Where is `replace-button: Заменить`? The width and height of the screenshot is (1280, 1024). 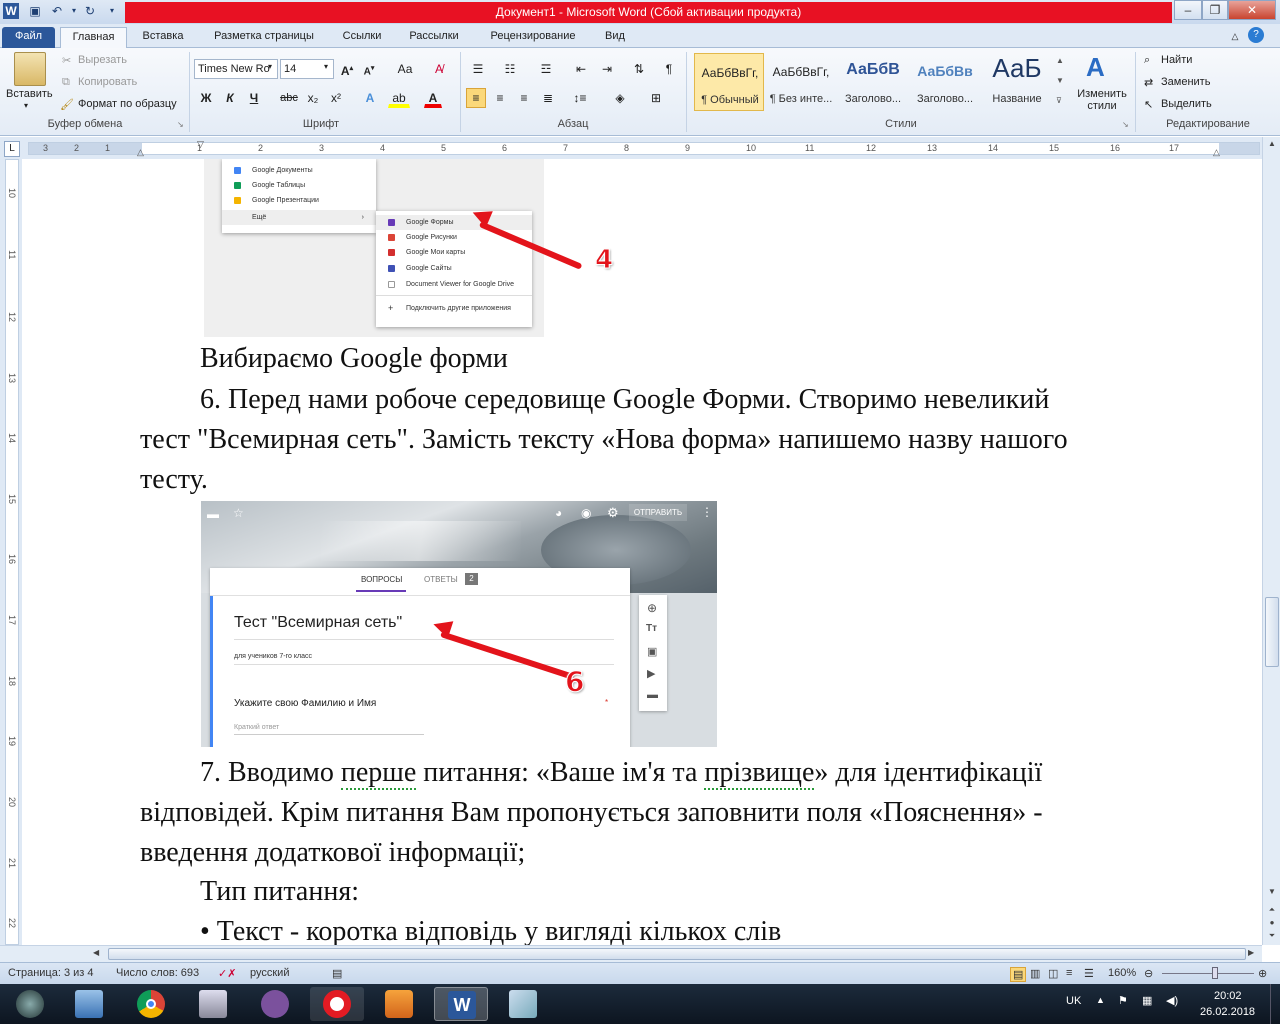 replace-button: Заменить is located at coordinates (1185, 82).